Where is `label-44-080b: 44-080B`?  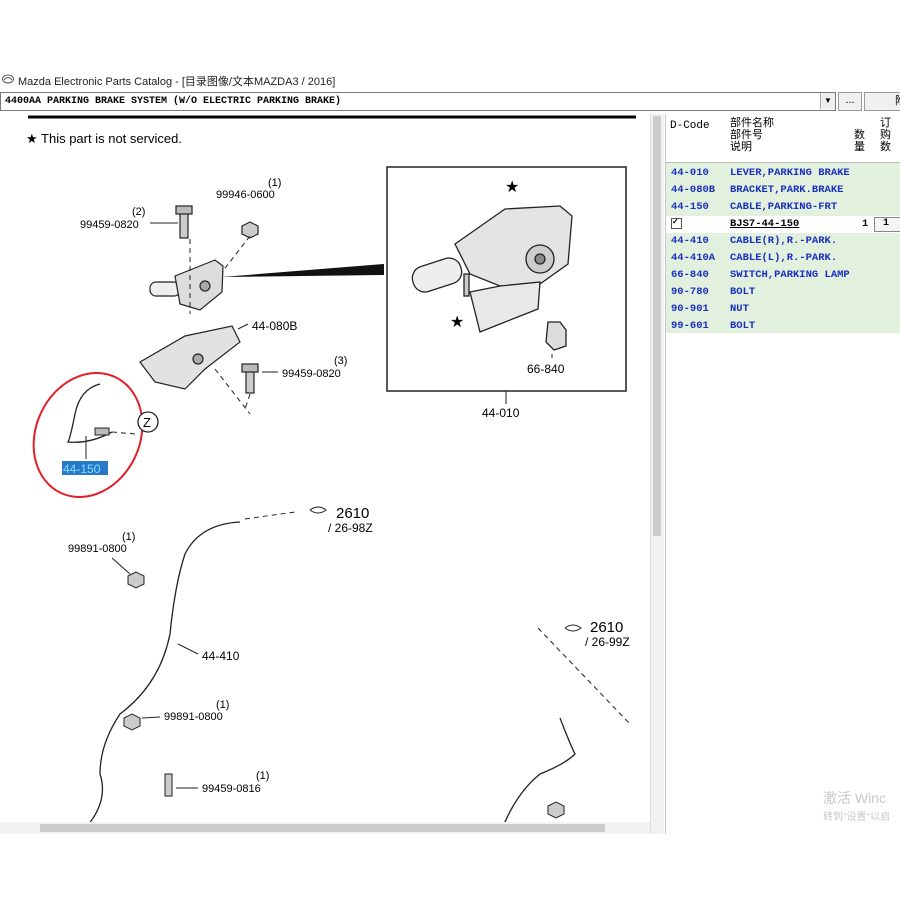
label-44-080b: 44-080B is located at coordinates (274, 326).